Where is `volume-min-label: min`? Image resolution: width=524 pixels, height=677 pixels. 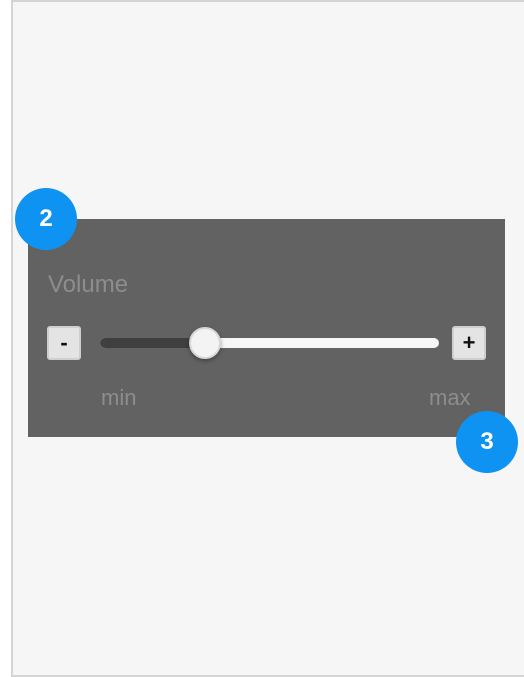 volume-min-label: min is located at coordinates (119, 397).